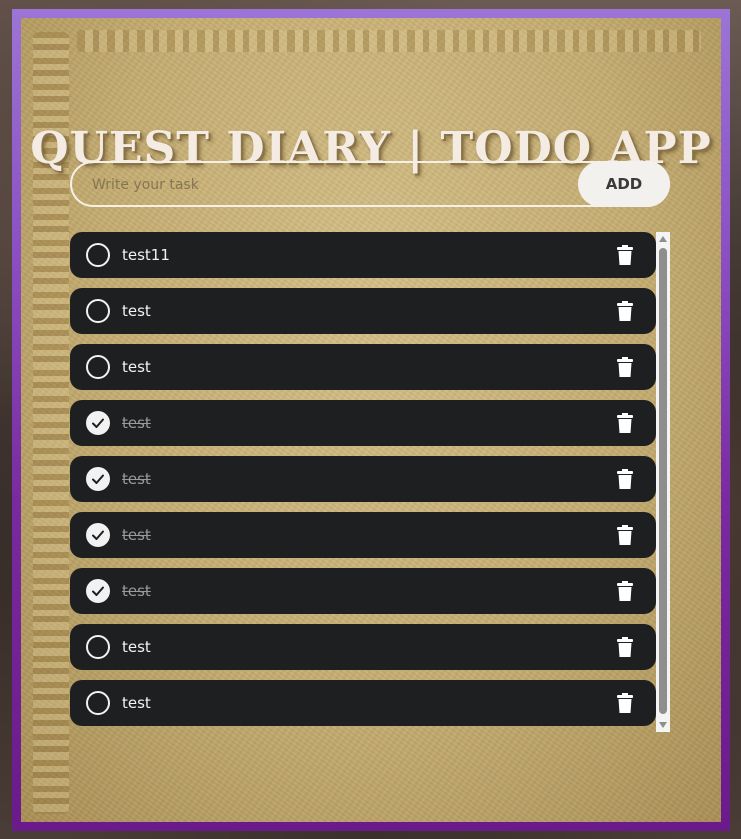 This screenshot has width=741, height=839. I want to click on task-input, so click(327, 185).